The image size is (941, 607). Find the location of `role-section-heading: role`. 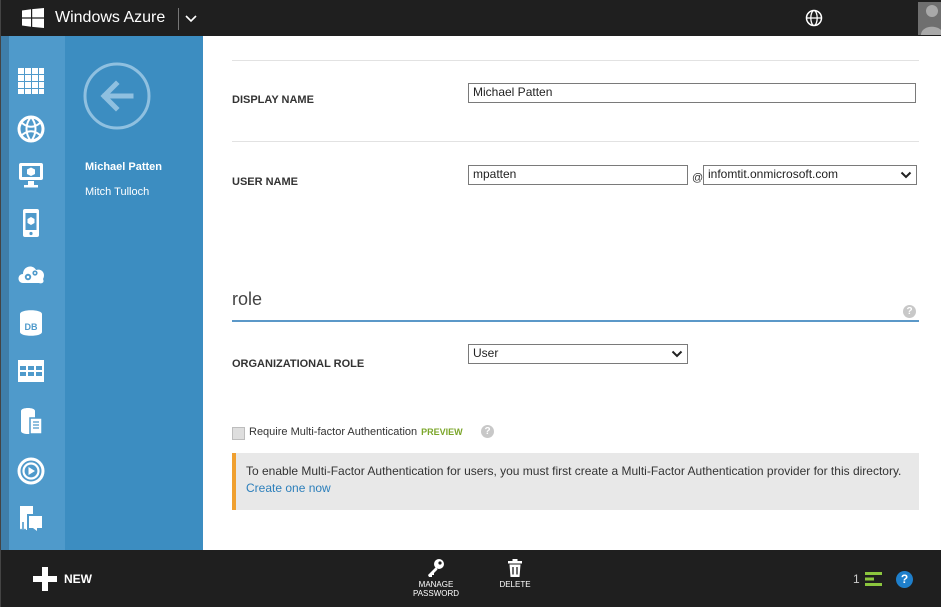

role-section-heading: role is located at coordinates (247, 299).